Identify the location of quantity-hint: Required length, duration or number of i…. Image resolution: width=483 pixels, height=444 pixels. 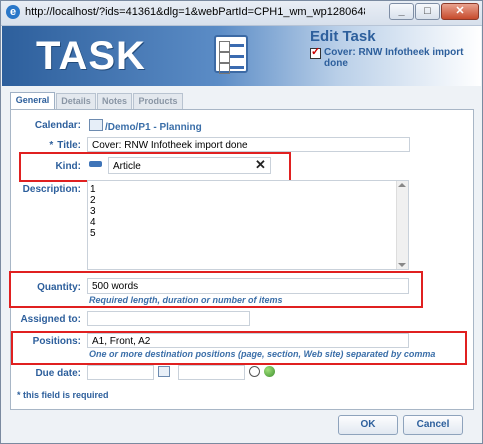
(186, 300).